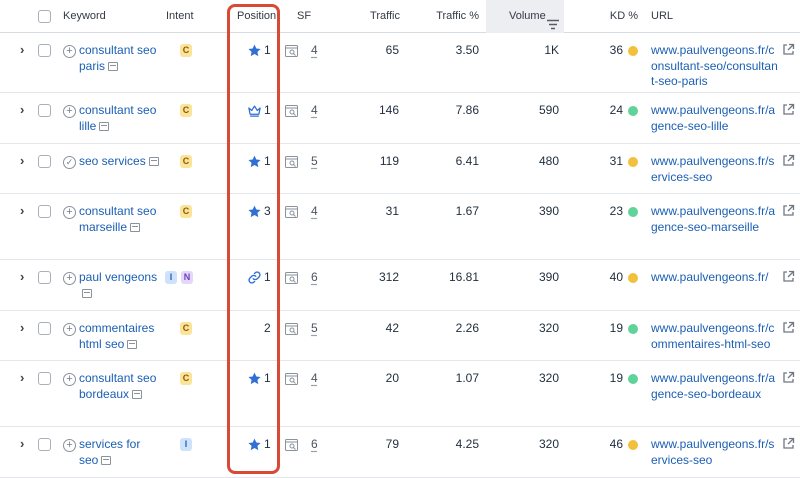 The image size is (800, 478). Describe the element at coordinates (117, 386) in the screenshot. I see `keyword-text: consultant seo bordeaux` at that location.